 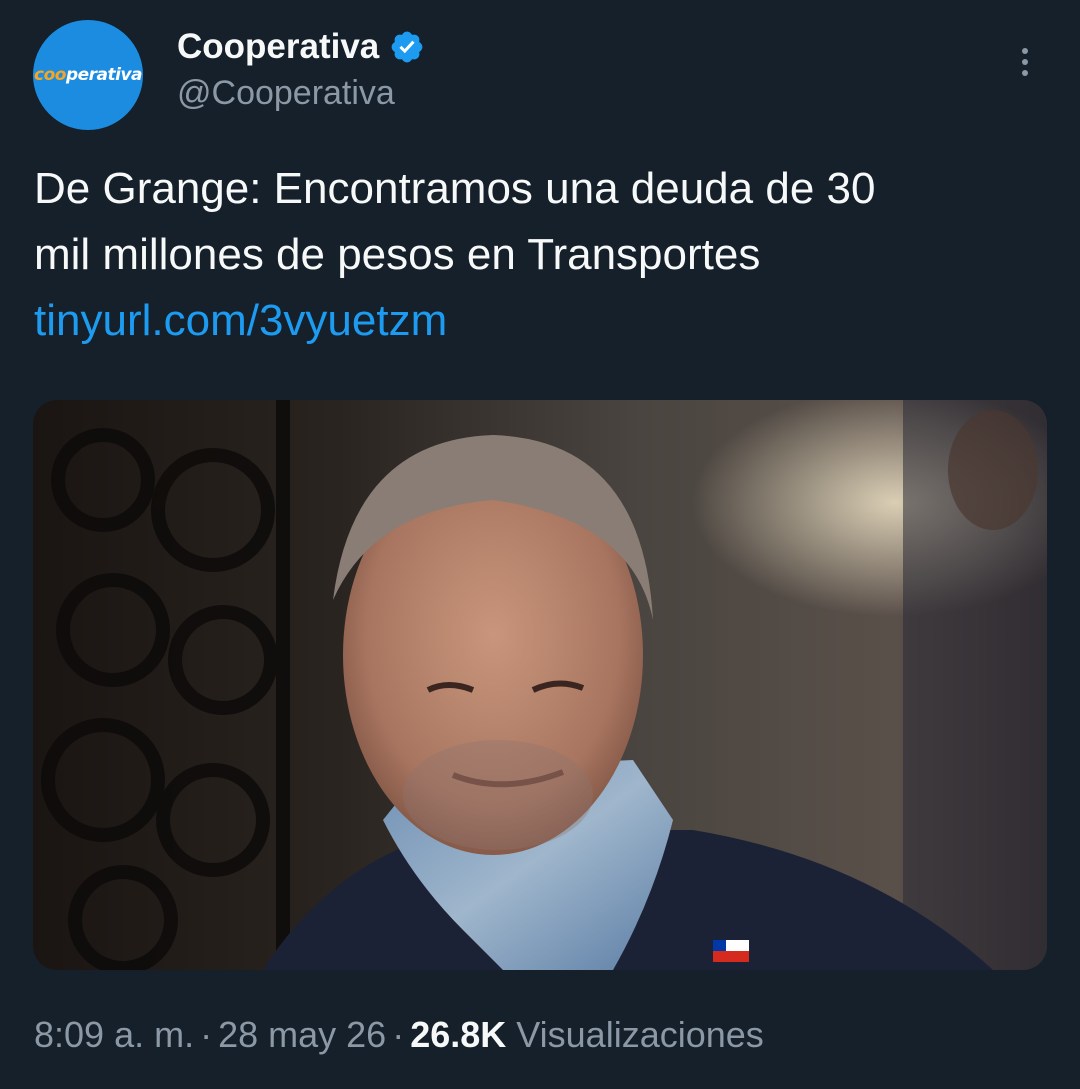 What do you see at coordinates (640, 1034) in the screenshot?
I see `views-label: Visualizaciones` at bounding box center [640, 1034].